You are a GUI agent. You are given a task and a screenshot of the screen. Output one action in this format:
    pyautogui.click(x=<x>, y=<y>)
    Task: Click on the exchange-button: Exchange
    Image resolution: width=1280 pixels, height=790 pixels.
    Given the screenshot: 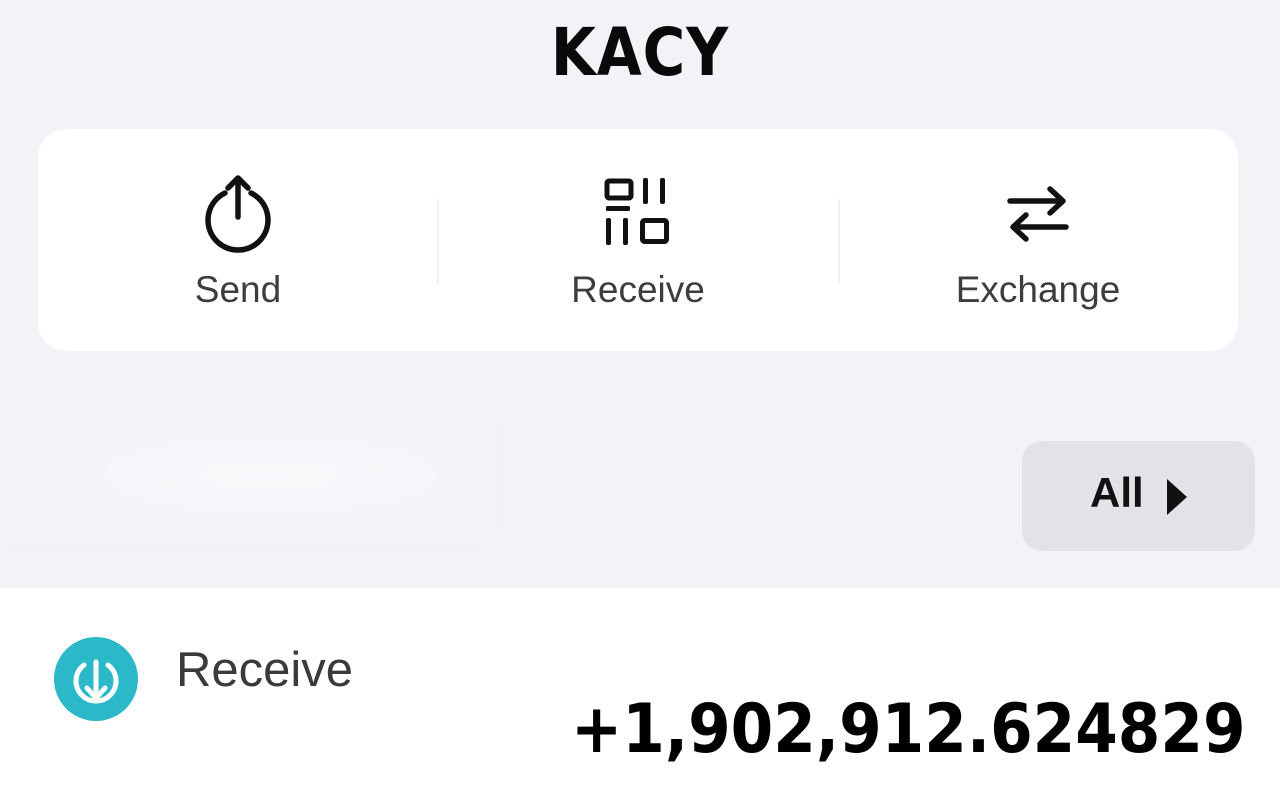 What is the action you would take?
    pyautogui.click(x=1038, y=240)
    